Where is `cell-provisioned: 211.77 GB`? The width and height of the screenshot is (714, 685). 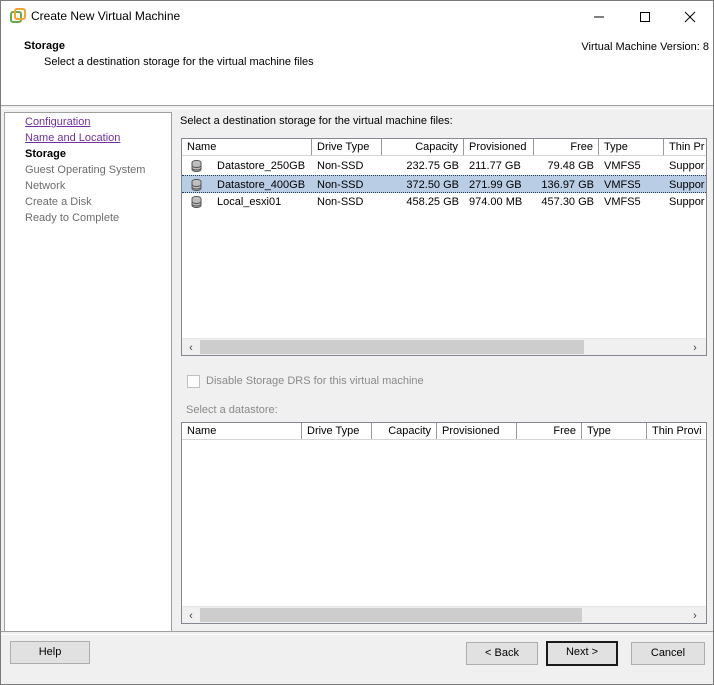
cell-provisioned: 211.77 GB is located at coordinates (495, 166).